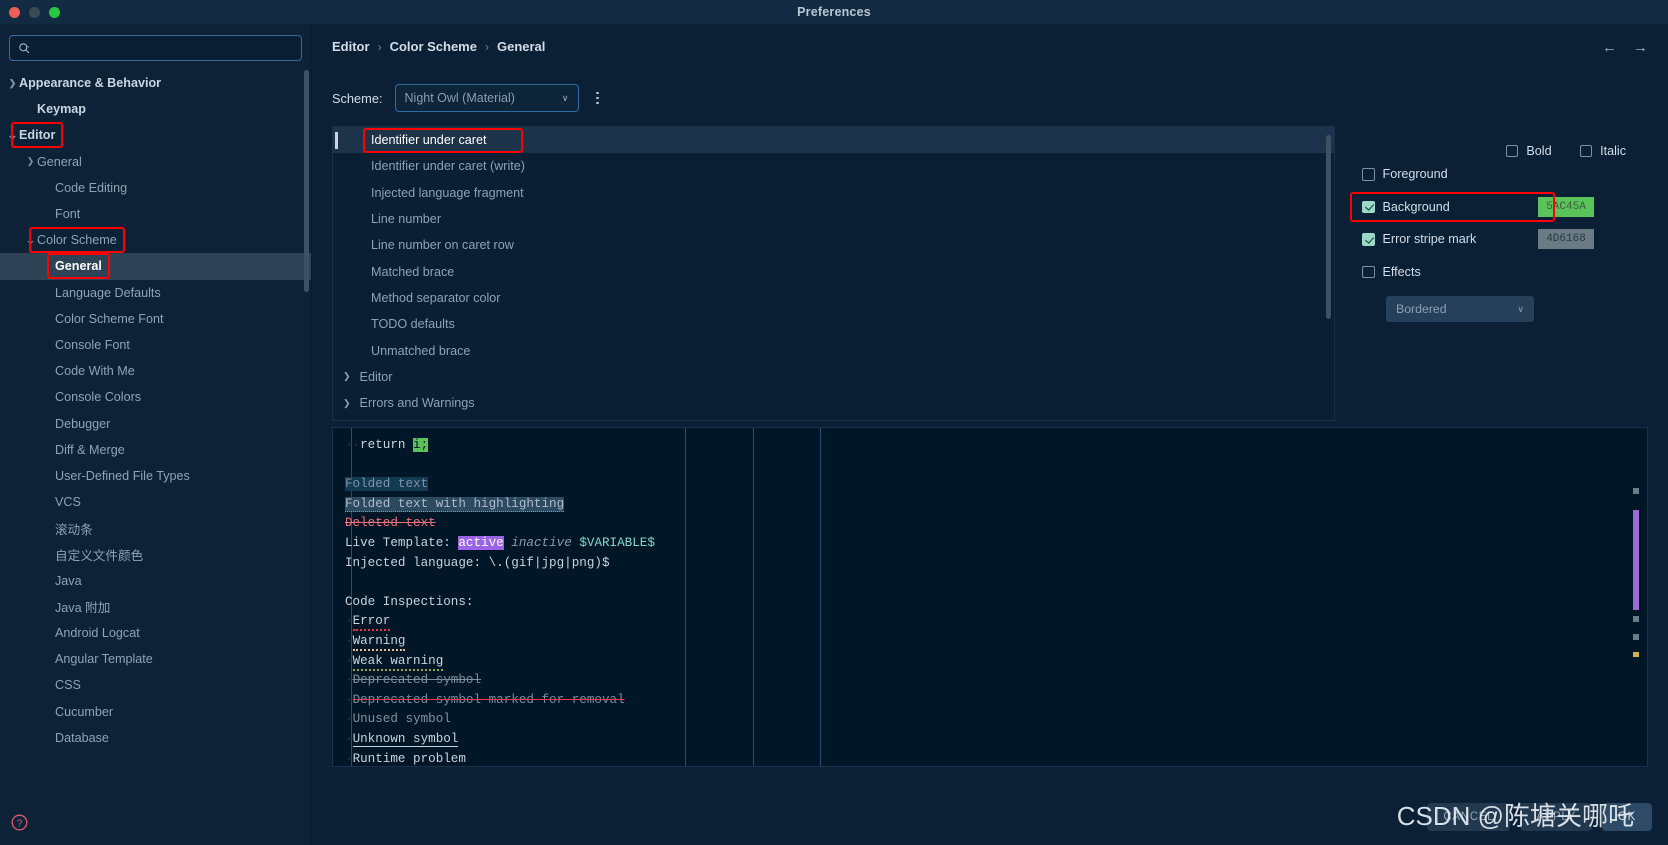 Image resolution: width=1668 pixels, height=845 pixels. Describe the element at coordinates (1626, 817) in the screenshot. I see `ok-button: OK` at that location.